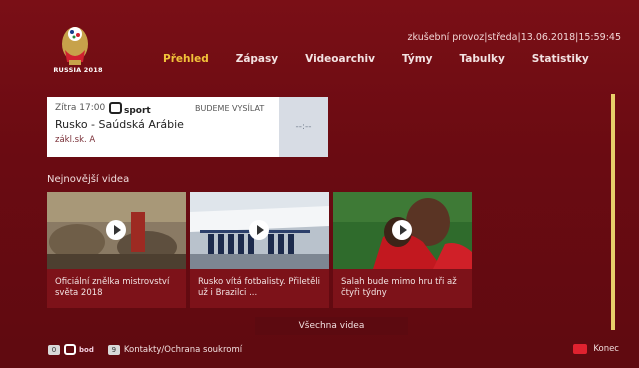 The height and width of the screenshot is (368, 639). Describe the element at coordinates (402, 250) in the screenshot. I see `video-card: Salah bude mimo hru tři až čtyři týdny` at that location.